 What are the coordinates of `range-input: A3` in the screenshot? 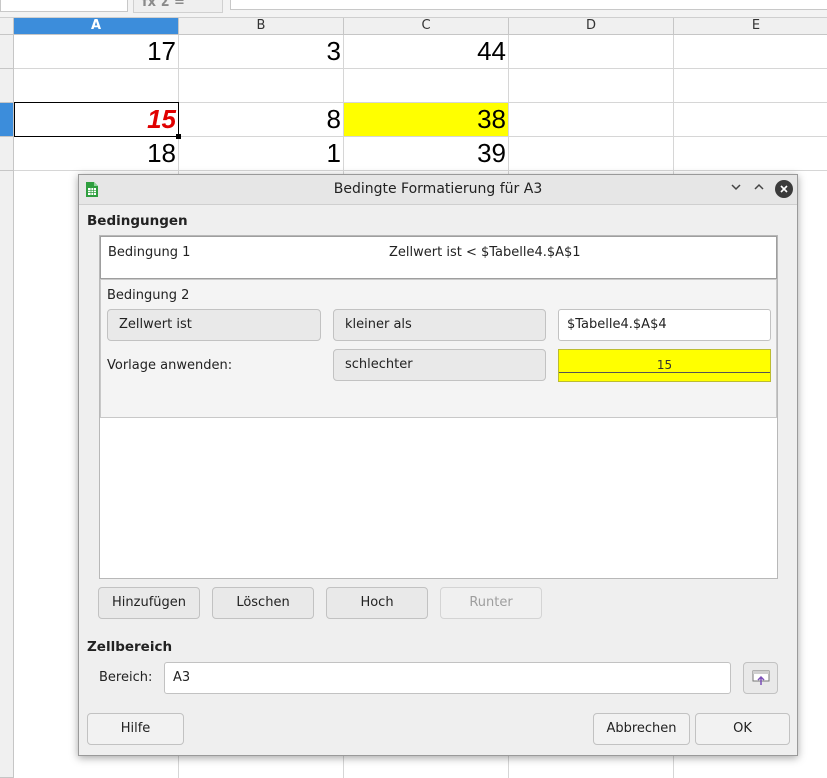 It's located at (447, 678).